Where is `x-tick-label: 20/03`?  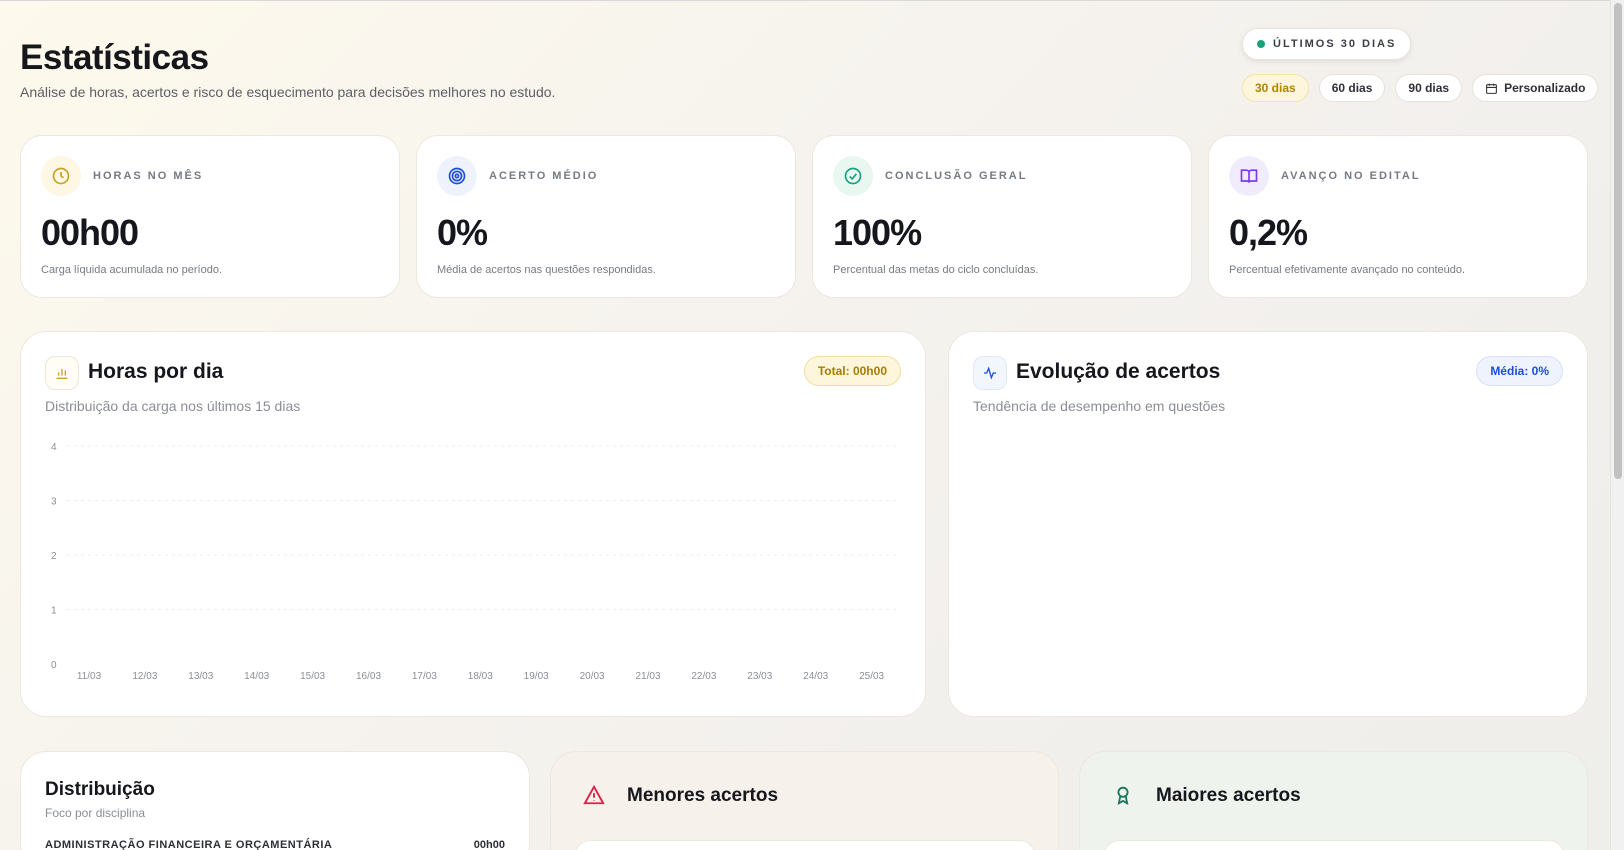
x-tick-label: 20/03 is located at coordinates (592, 676).